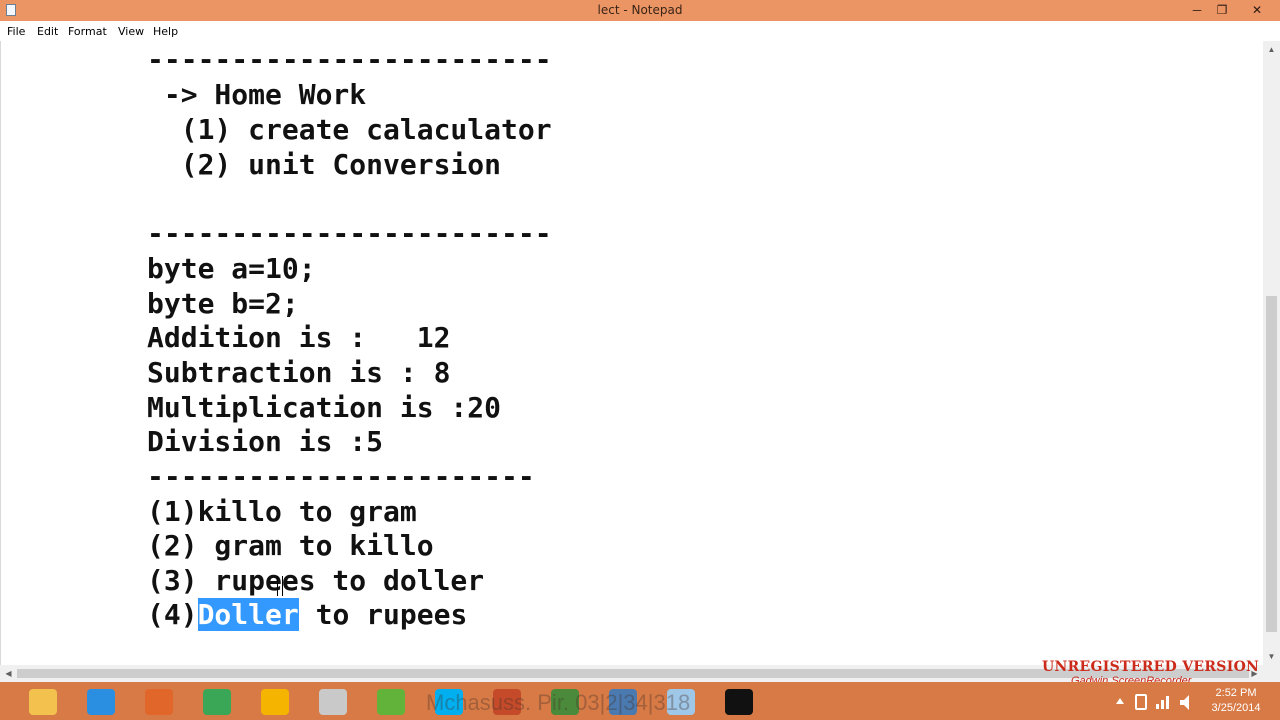  I want to click on text-line: (1)killo to gram, so click(282, 511).